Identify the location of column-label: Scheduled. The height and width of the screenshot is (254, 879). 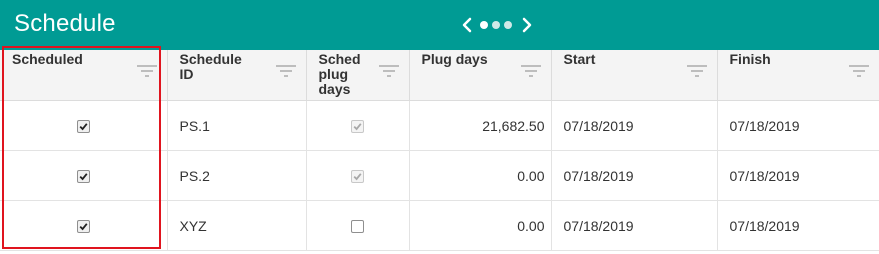
(47, 59).